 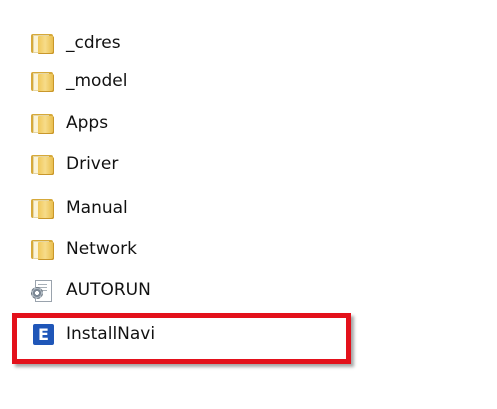 I want to click on list-item-autorun: AUTORUN, so click(x=89, y=290).